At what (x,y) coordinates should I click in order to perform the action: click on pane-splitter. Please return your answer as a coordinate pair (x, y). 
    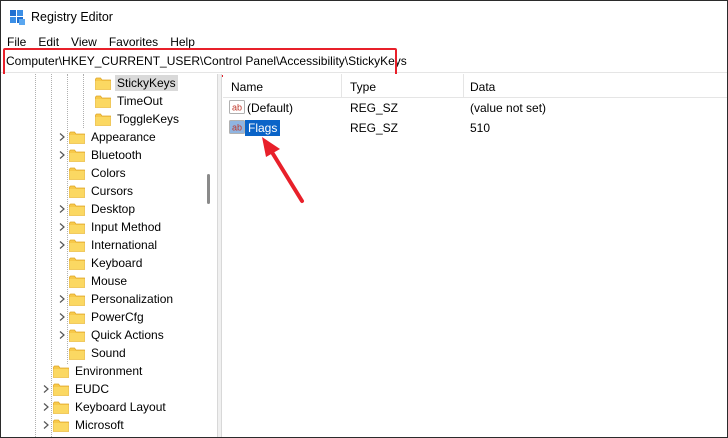
    Looking at the image, I should click on (219, 255).